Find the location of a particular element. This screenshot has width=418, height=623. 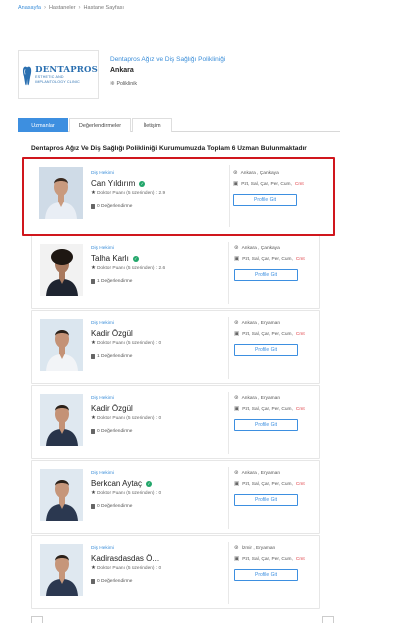

tooth-logo-icon is located at coordinates (27, 75).